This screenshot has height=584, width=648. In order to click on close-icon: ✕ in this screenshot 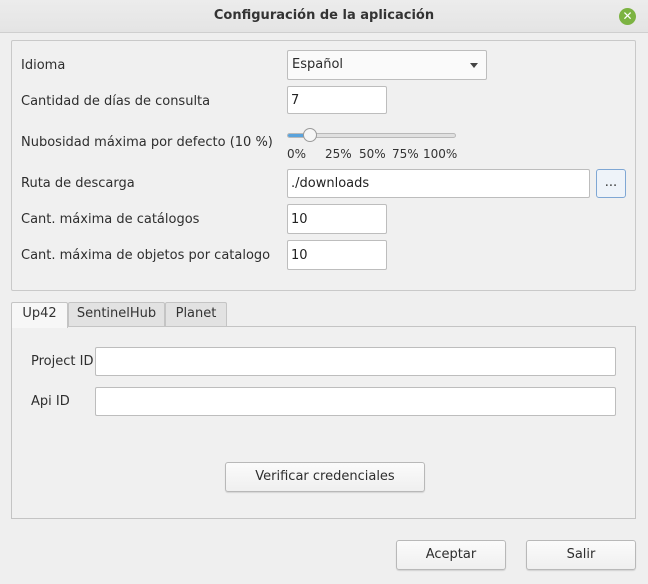, I will do `click(627, 16)`.